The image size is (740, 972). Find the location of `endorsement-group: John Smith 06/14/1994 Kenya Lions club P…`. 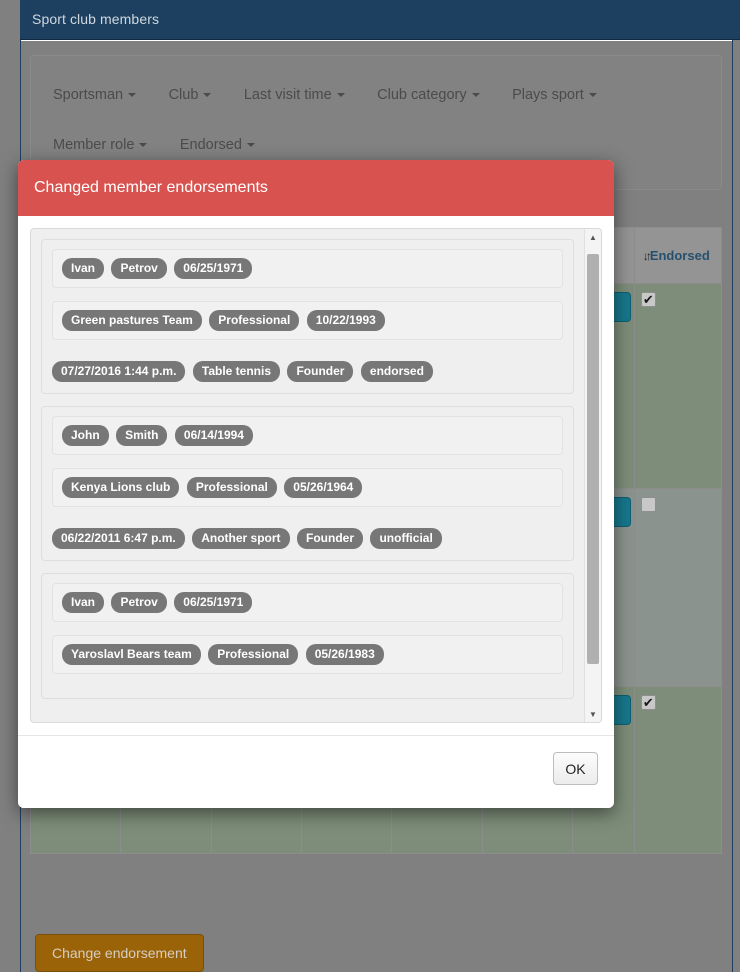

endorsement-group: John Smith 06/14/1994 Kenya Lions club P… is located at coordinates (307, 483).